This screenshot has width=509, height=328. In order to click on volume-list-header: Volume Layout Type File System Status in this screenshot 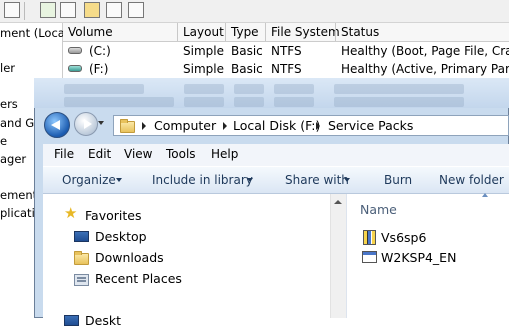, I will do `click(286, 32)`.